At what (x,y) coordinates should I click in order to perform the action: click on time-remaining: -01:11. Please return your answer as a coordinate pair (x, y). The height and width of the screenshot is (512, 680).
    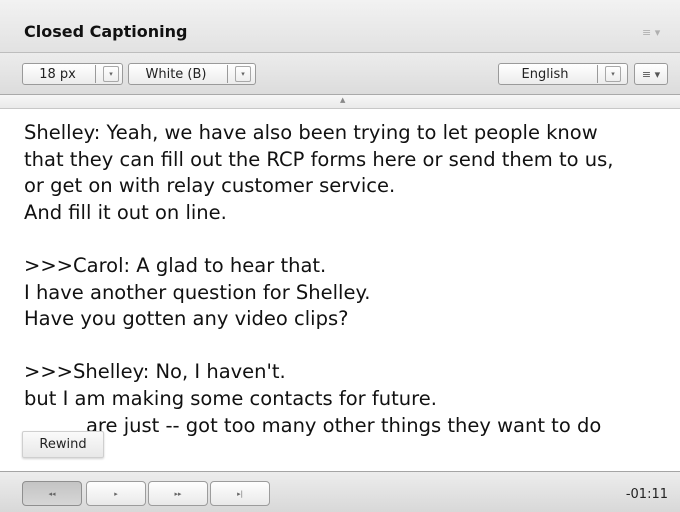
    Looking at the image, I should click on (646, 494).